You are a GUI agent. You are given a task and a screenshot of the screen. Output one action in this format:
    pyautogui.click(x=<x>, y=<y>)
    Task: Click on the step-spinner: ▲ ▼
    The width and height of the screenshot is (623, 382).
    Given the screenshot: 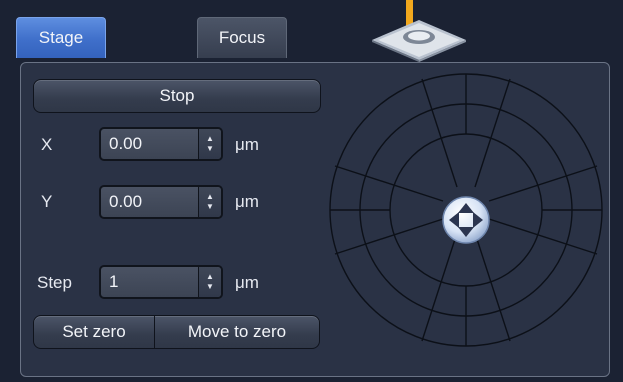 What is the action you would take?
    pyautogui.click(x=209, y=282)
    